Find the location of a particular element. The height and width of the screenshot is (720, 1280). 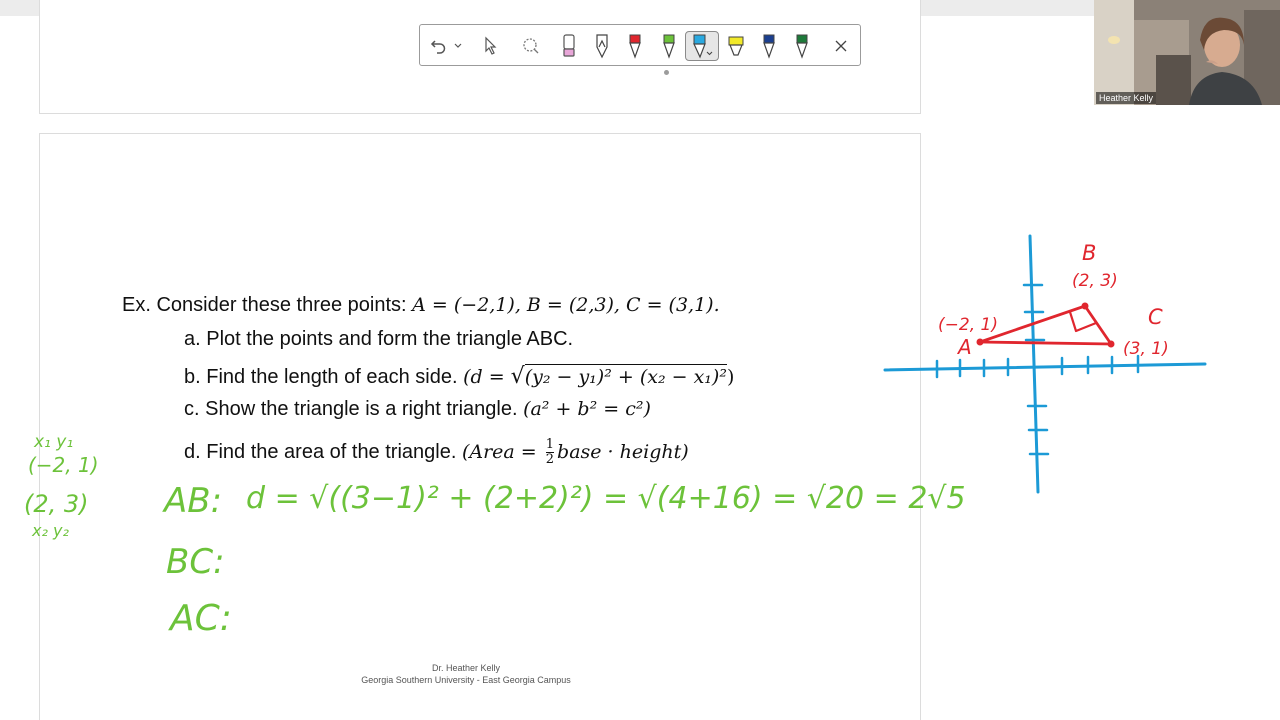

label-b-coords: (2, 3) is located at coordinates (1095, 281).